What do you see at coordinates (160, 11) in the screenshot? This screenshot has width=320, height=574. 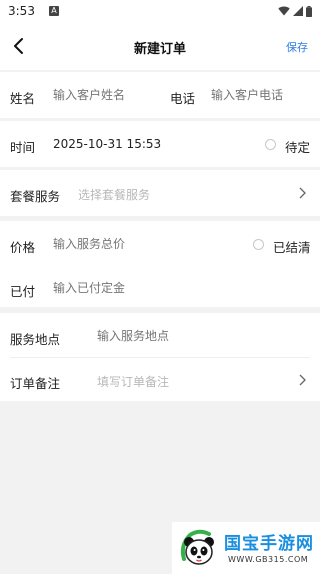 I see `status-bar: 3:53 A` at bounding box center [160, 11].